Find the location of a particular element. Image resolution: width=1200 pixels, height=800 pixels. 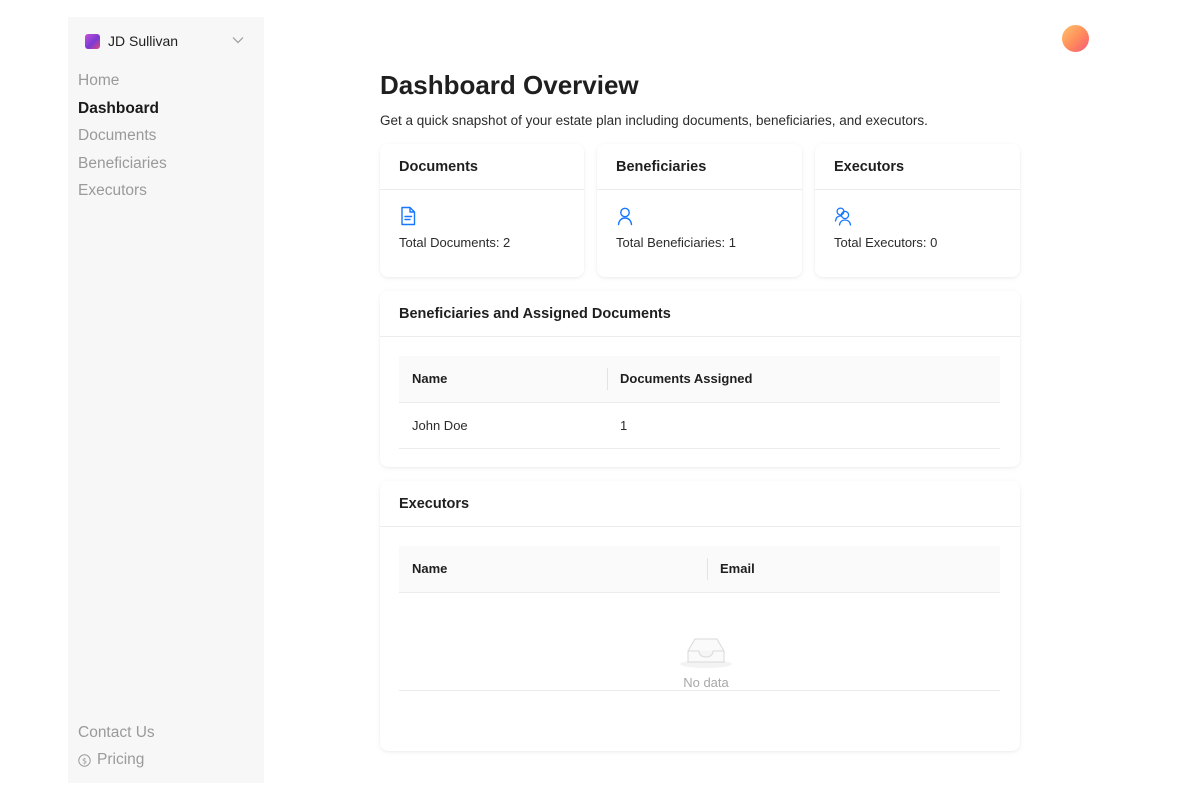

dollar-circle-icon: $ is located at coordinates (84, 760).